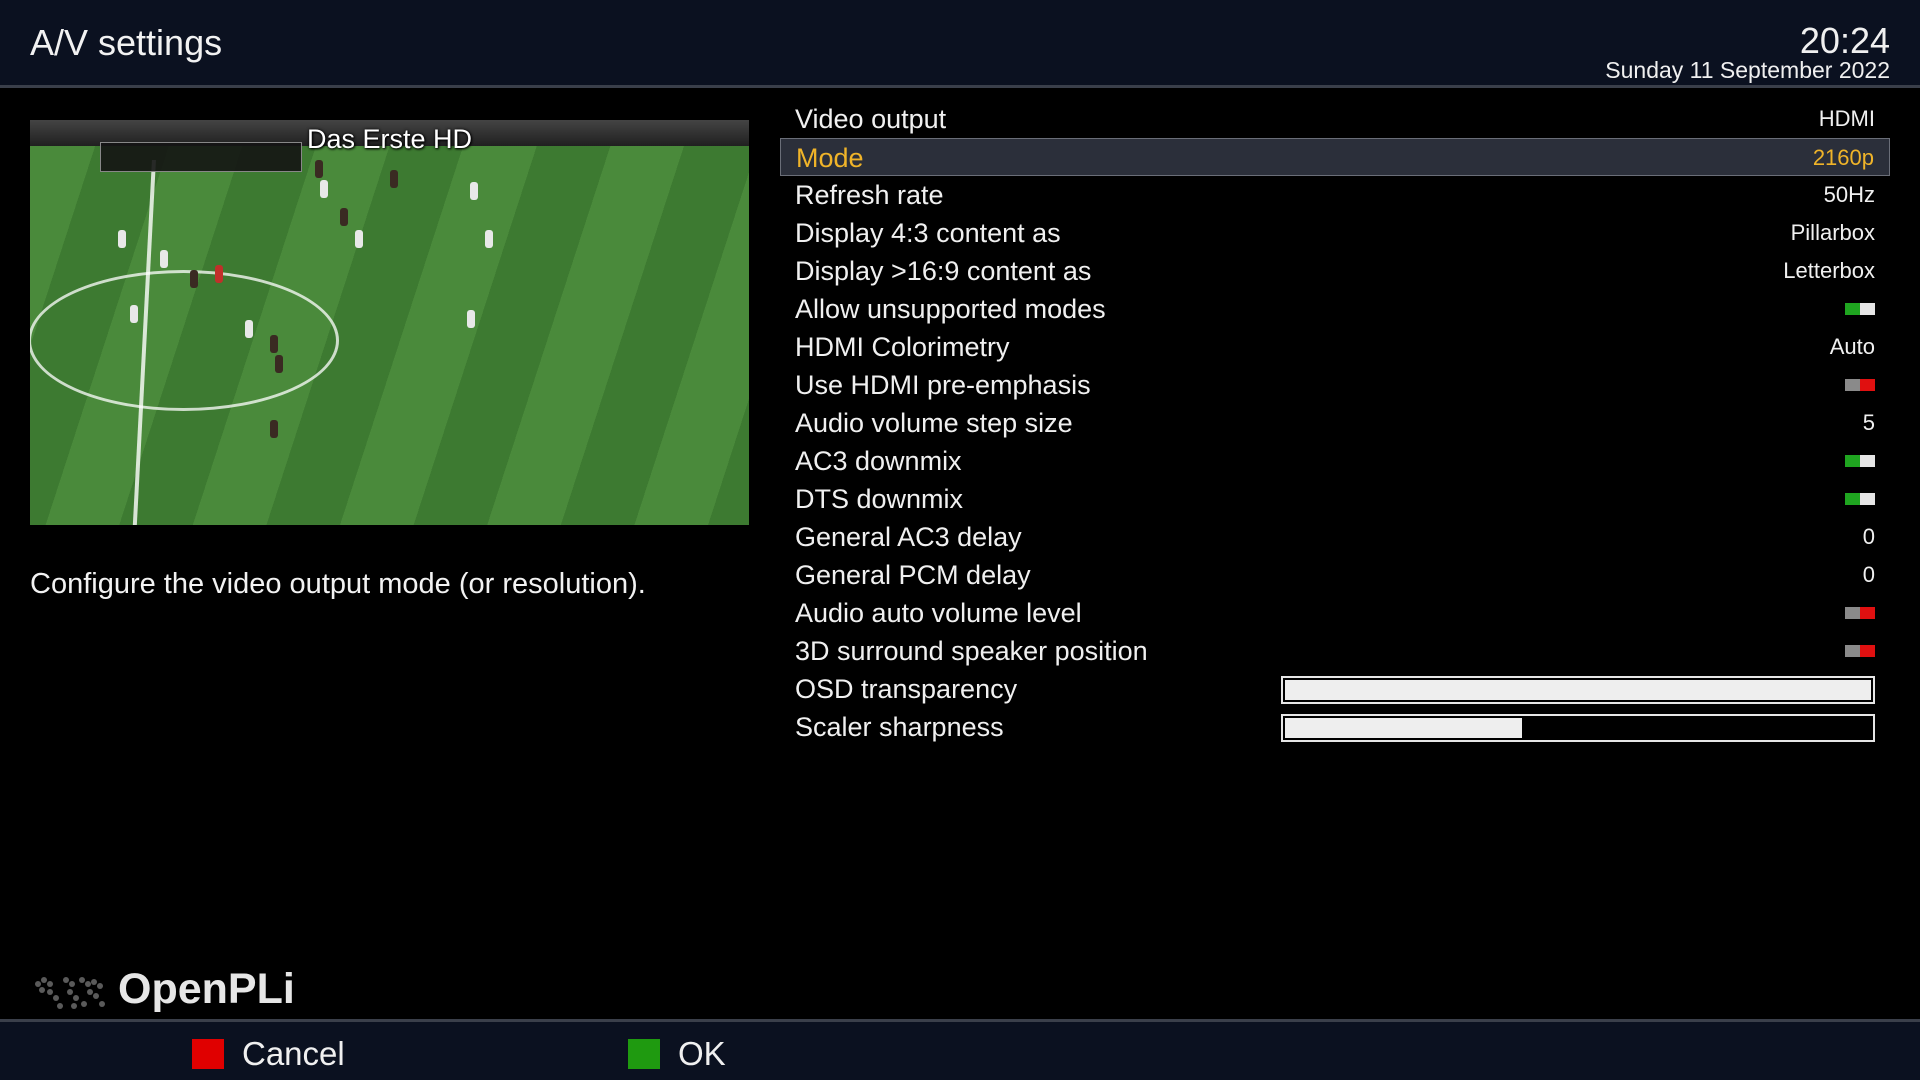  What do you see at coordinates (208, 1054) in the screenshot?
I see `red-key-icon` at bounding box center [208, 1054].